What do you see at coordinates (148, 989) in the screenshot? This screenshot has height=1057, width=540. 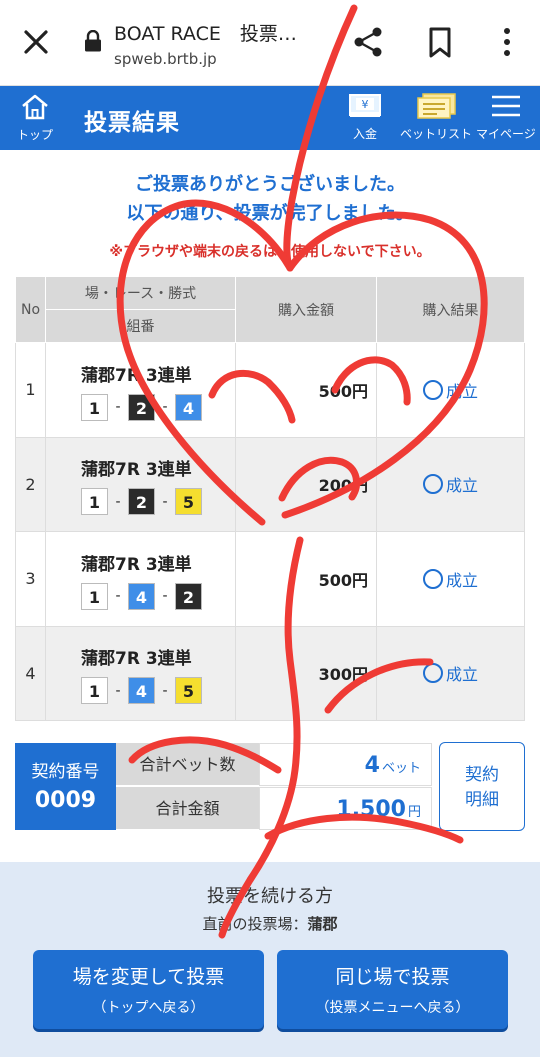 I see `change-venue-button: 場を変更して投票 （トップへ戻る）` at bounding box center [148, 989].